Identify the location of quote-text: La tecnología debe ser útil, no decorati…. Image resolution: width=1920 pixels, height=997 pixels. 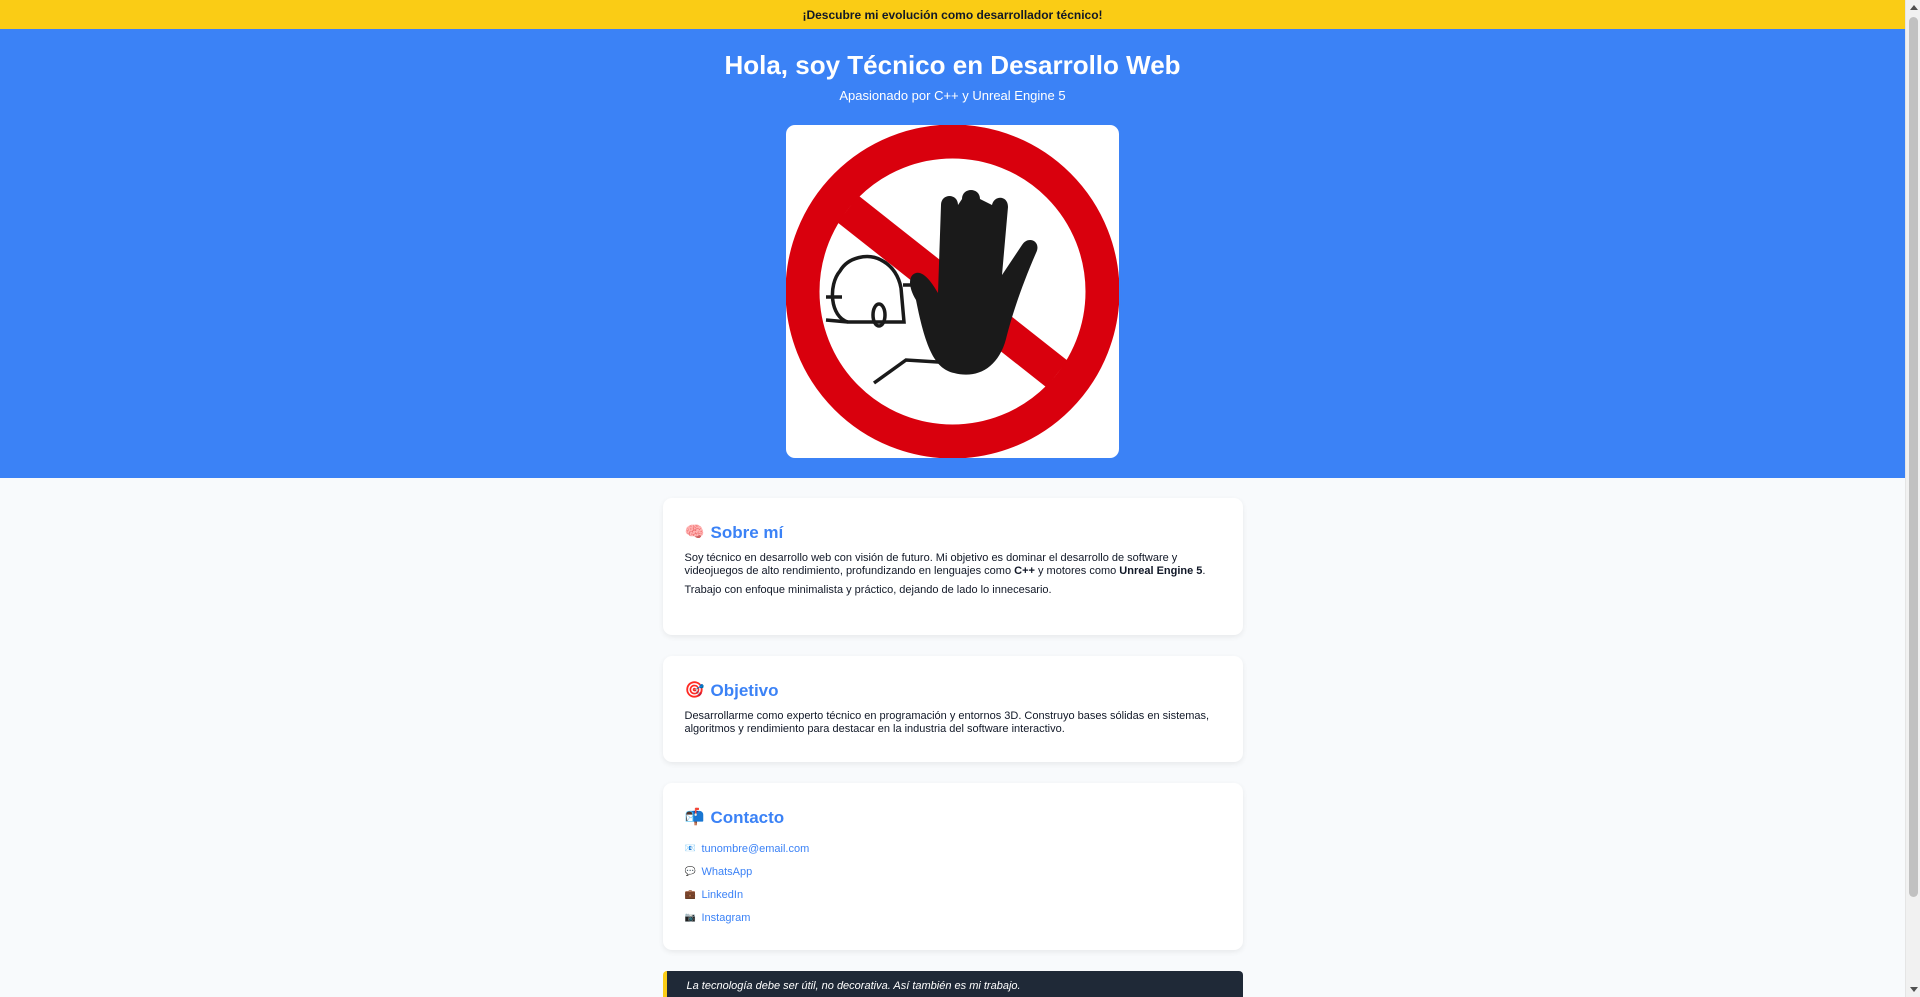
(853, 986).